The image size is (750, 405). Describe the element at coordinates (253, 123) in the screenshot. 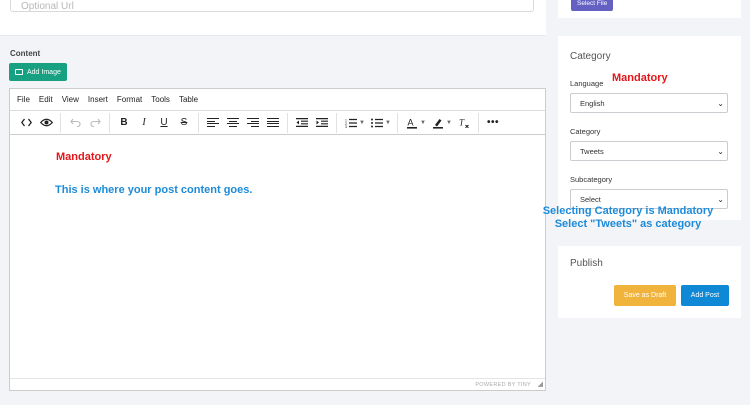

I see `align-right-icon` at that location.